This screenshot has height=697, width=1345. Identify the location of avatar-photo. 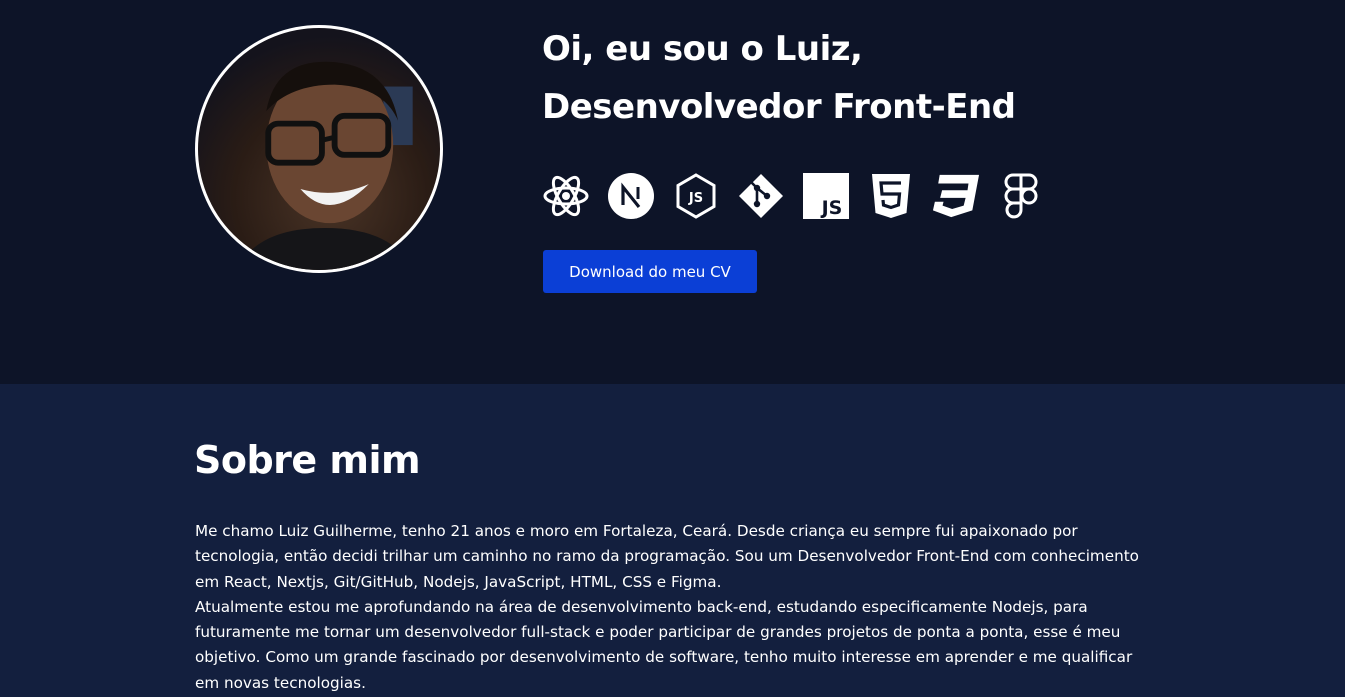
(325, 165).